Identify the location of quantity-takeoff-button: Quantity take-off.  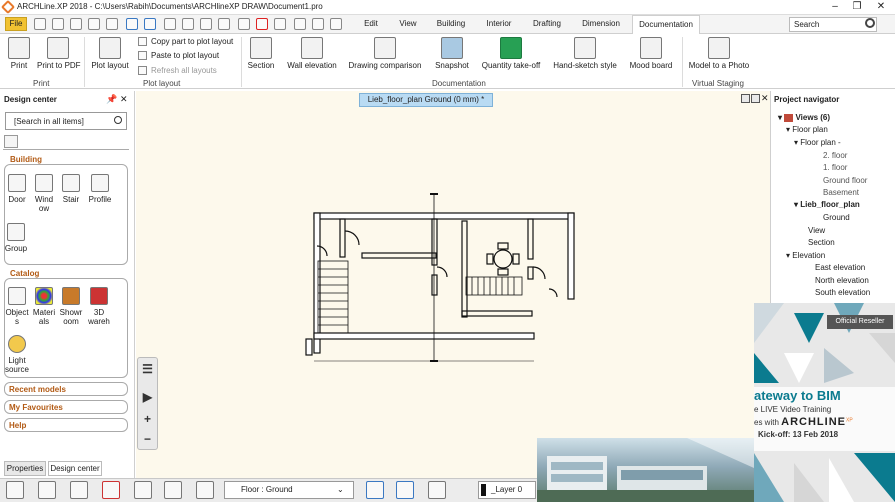
(511, 55).